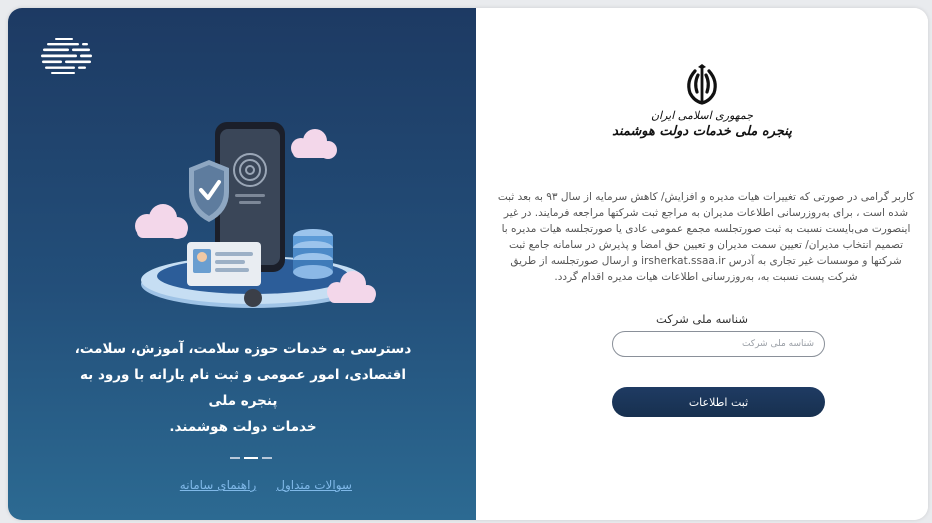 The width and height of the screenshot is (932, 523). I want to click on faq-link: سوالات متداول, so click(314, 485).